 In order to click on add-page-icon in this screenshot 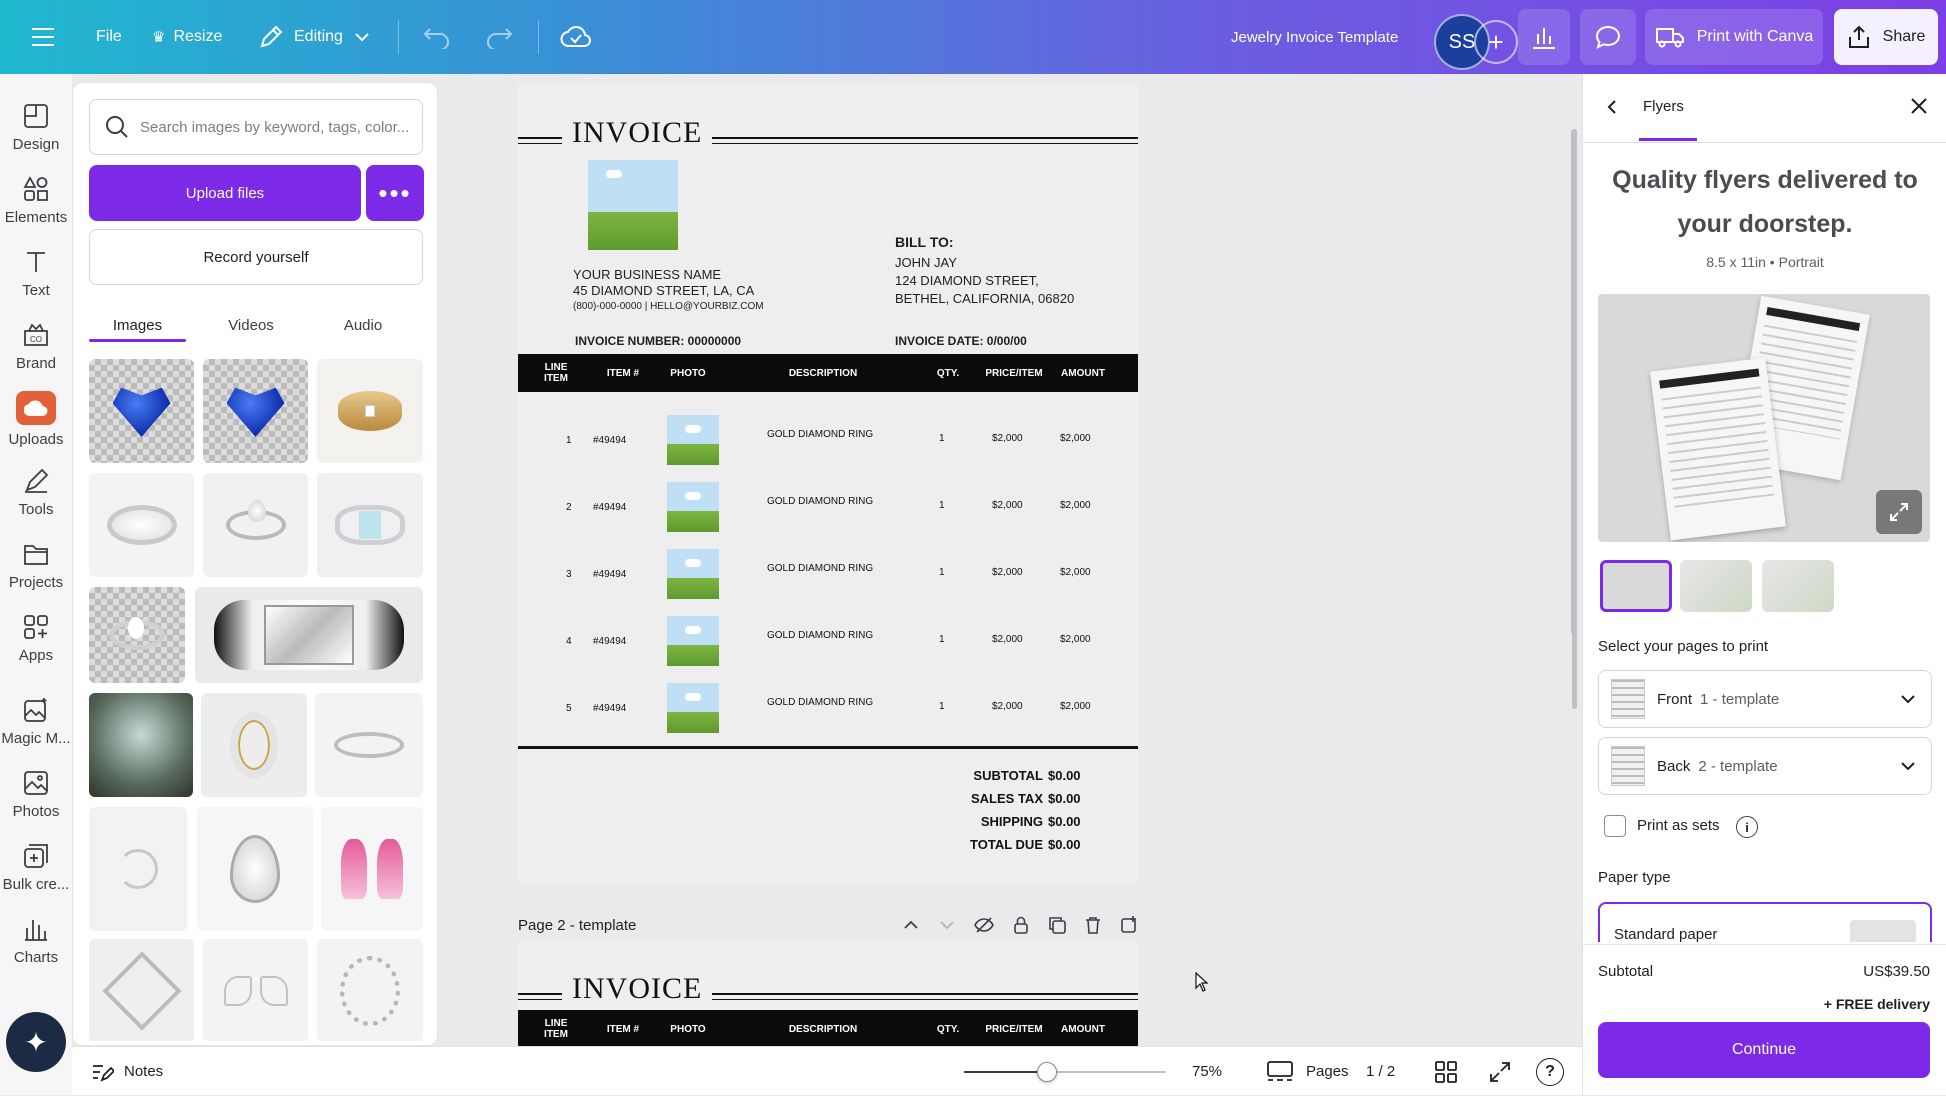, I will do `click(1129, 925)`.